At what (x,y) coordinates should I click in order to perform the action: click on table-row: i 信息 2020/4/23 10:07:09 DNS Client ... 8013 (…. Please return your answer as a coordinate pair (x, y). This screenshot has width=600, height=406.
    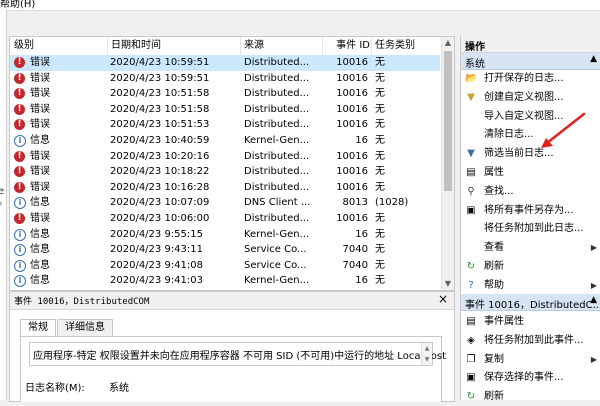
    Looking at the image, I should click on (225, 203).